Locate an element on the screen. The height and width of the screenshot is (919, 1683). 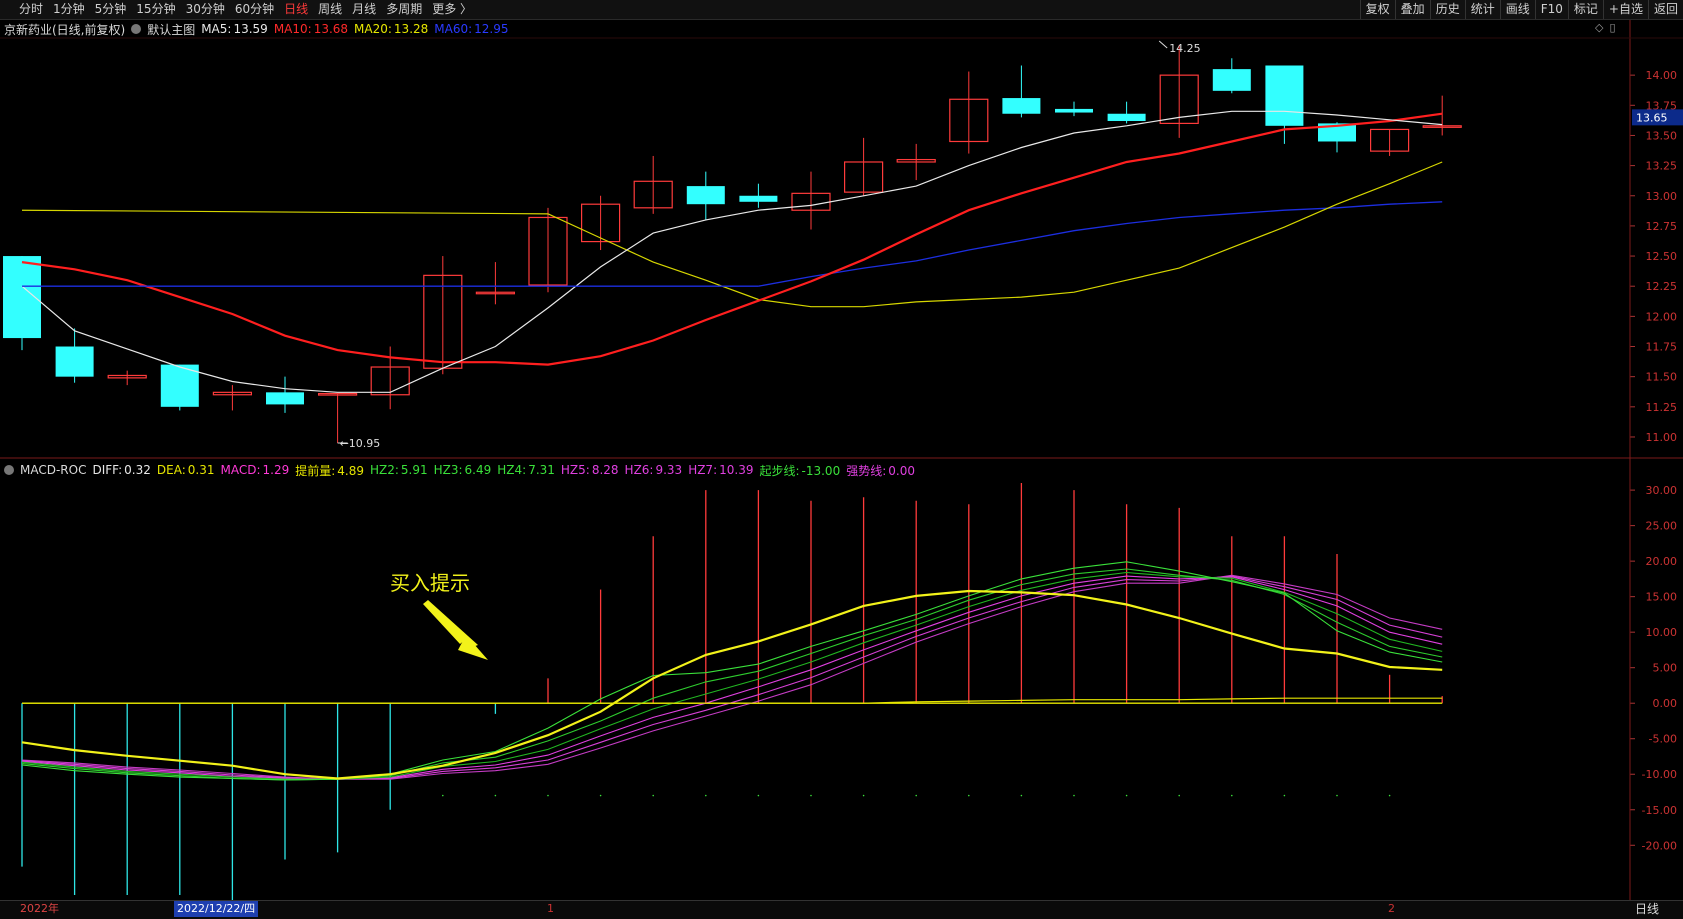
indicator-value: 0.32 is located at coordinates (137, 470).